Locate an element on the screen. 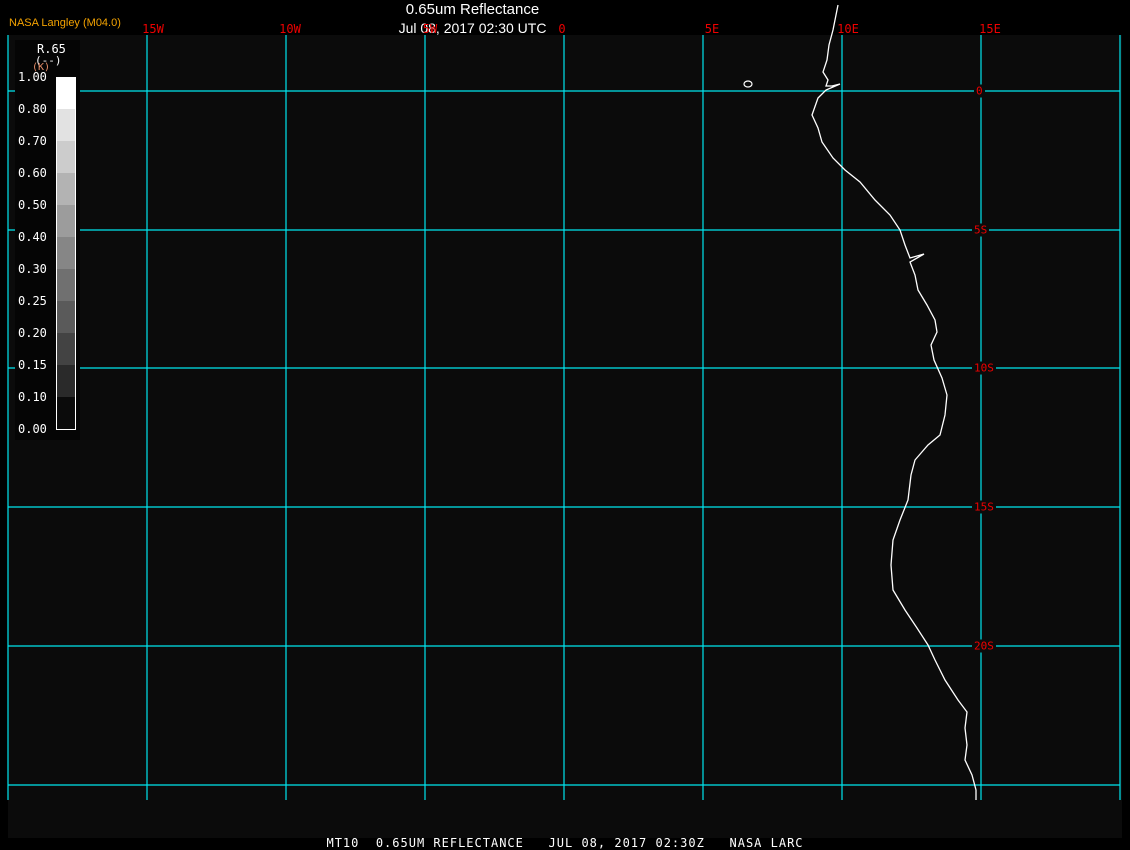  colorbar is located at coordinates (66, 253).